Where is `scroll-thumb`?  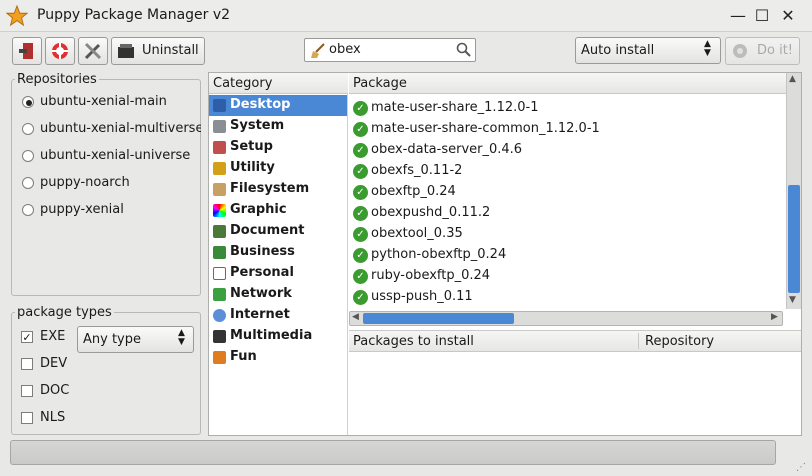 scroll-thumb is located at coordinates (794, 239).